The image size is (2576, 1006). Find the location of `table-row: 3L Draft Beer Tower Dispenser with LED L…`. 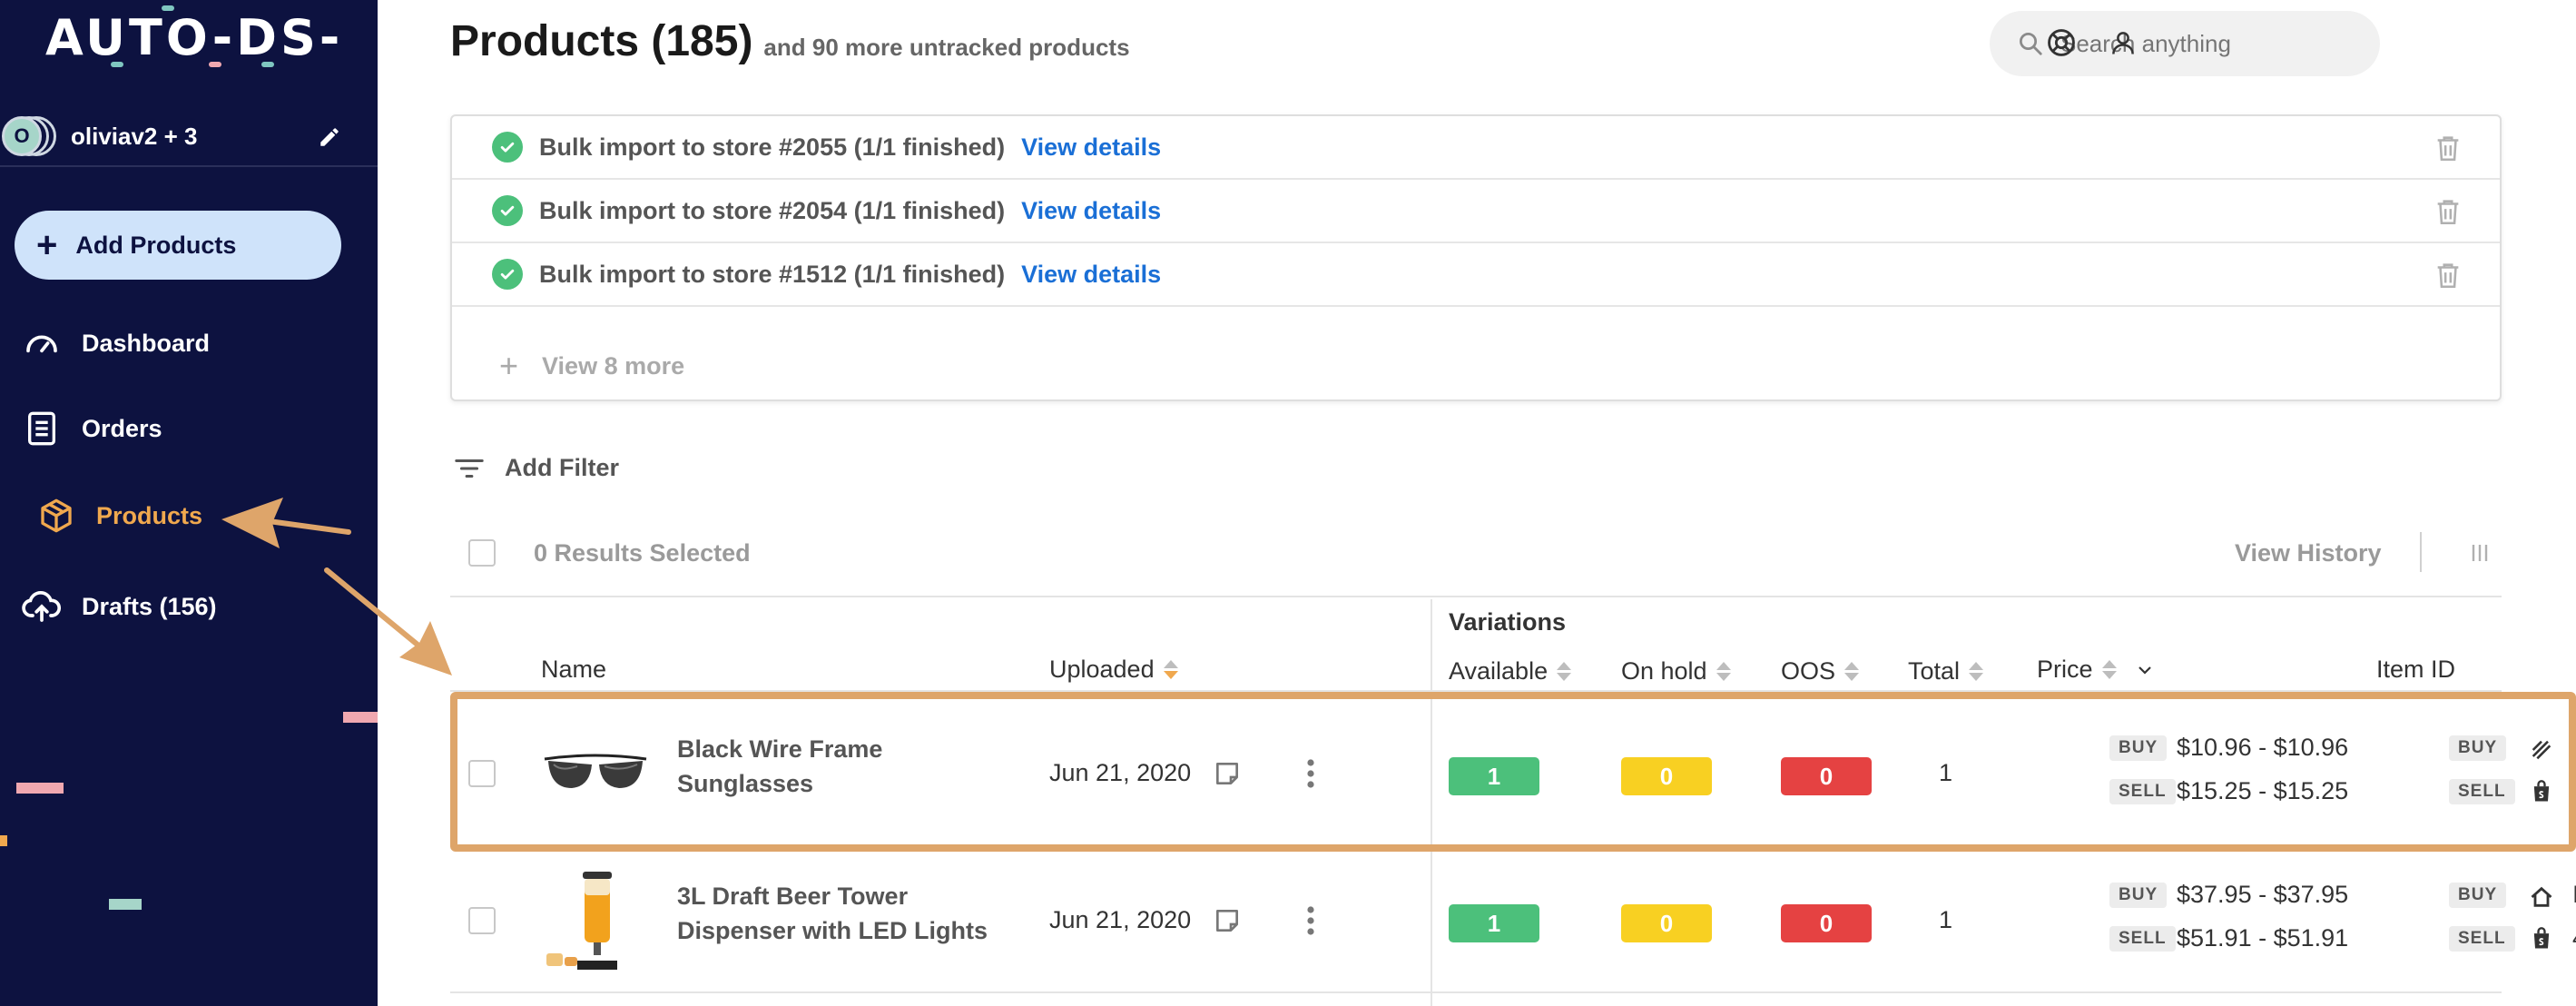

table-row: 3L Draft Beer Tower Dispenser with LED L… is located at coordinates (1513, 921).